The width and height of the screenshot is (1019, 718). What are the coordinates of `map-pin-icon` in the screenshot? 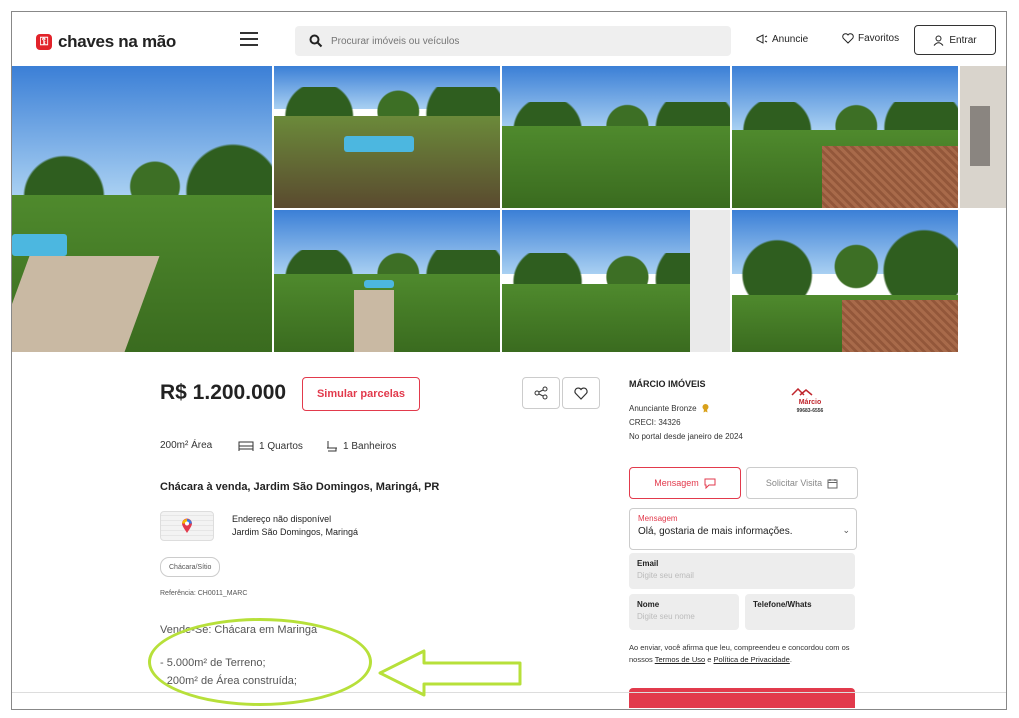 It's located at (187, 525).